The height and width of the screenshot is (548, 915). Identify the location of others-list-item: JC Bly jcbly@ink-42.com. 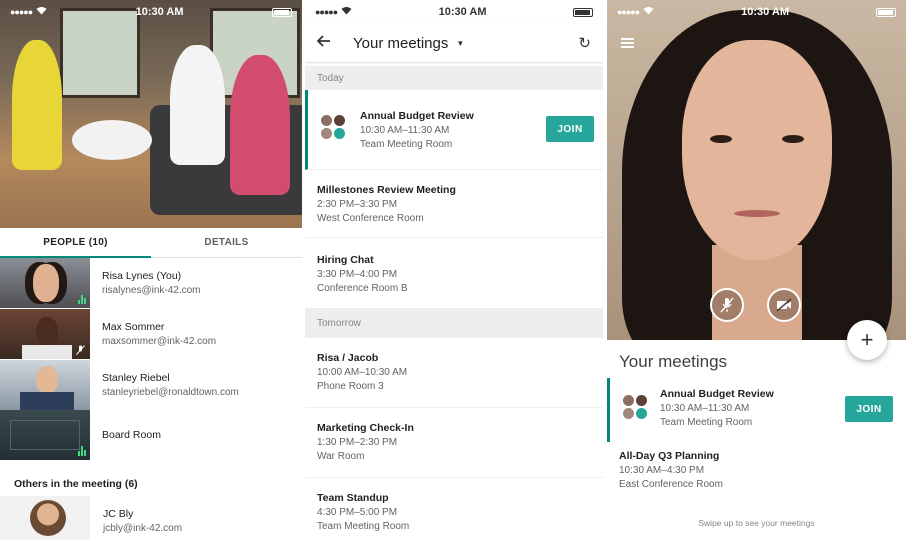
(142, 521).